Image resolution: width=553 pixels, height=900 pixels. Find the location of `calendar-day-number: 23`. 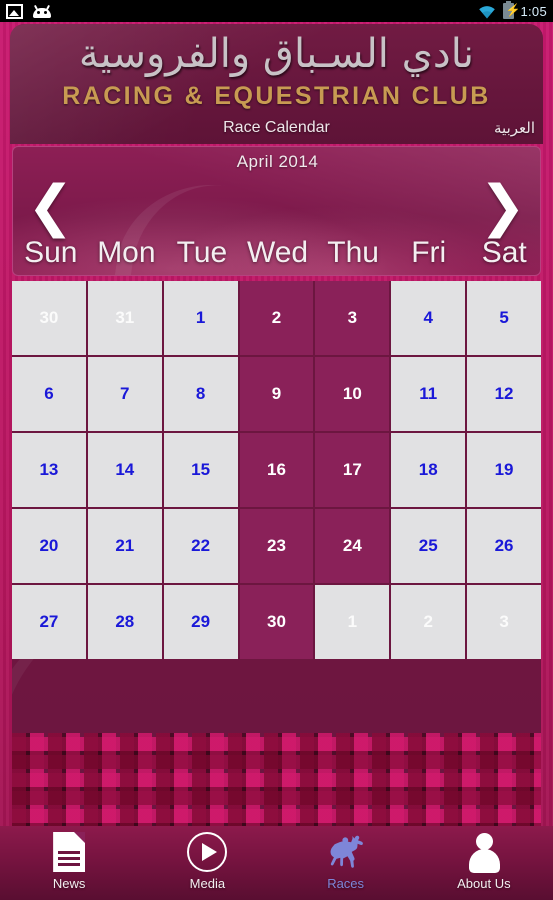

calendar-day-number: 23 is located at coordinates (276, 545).